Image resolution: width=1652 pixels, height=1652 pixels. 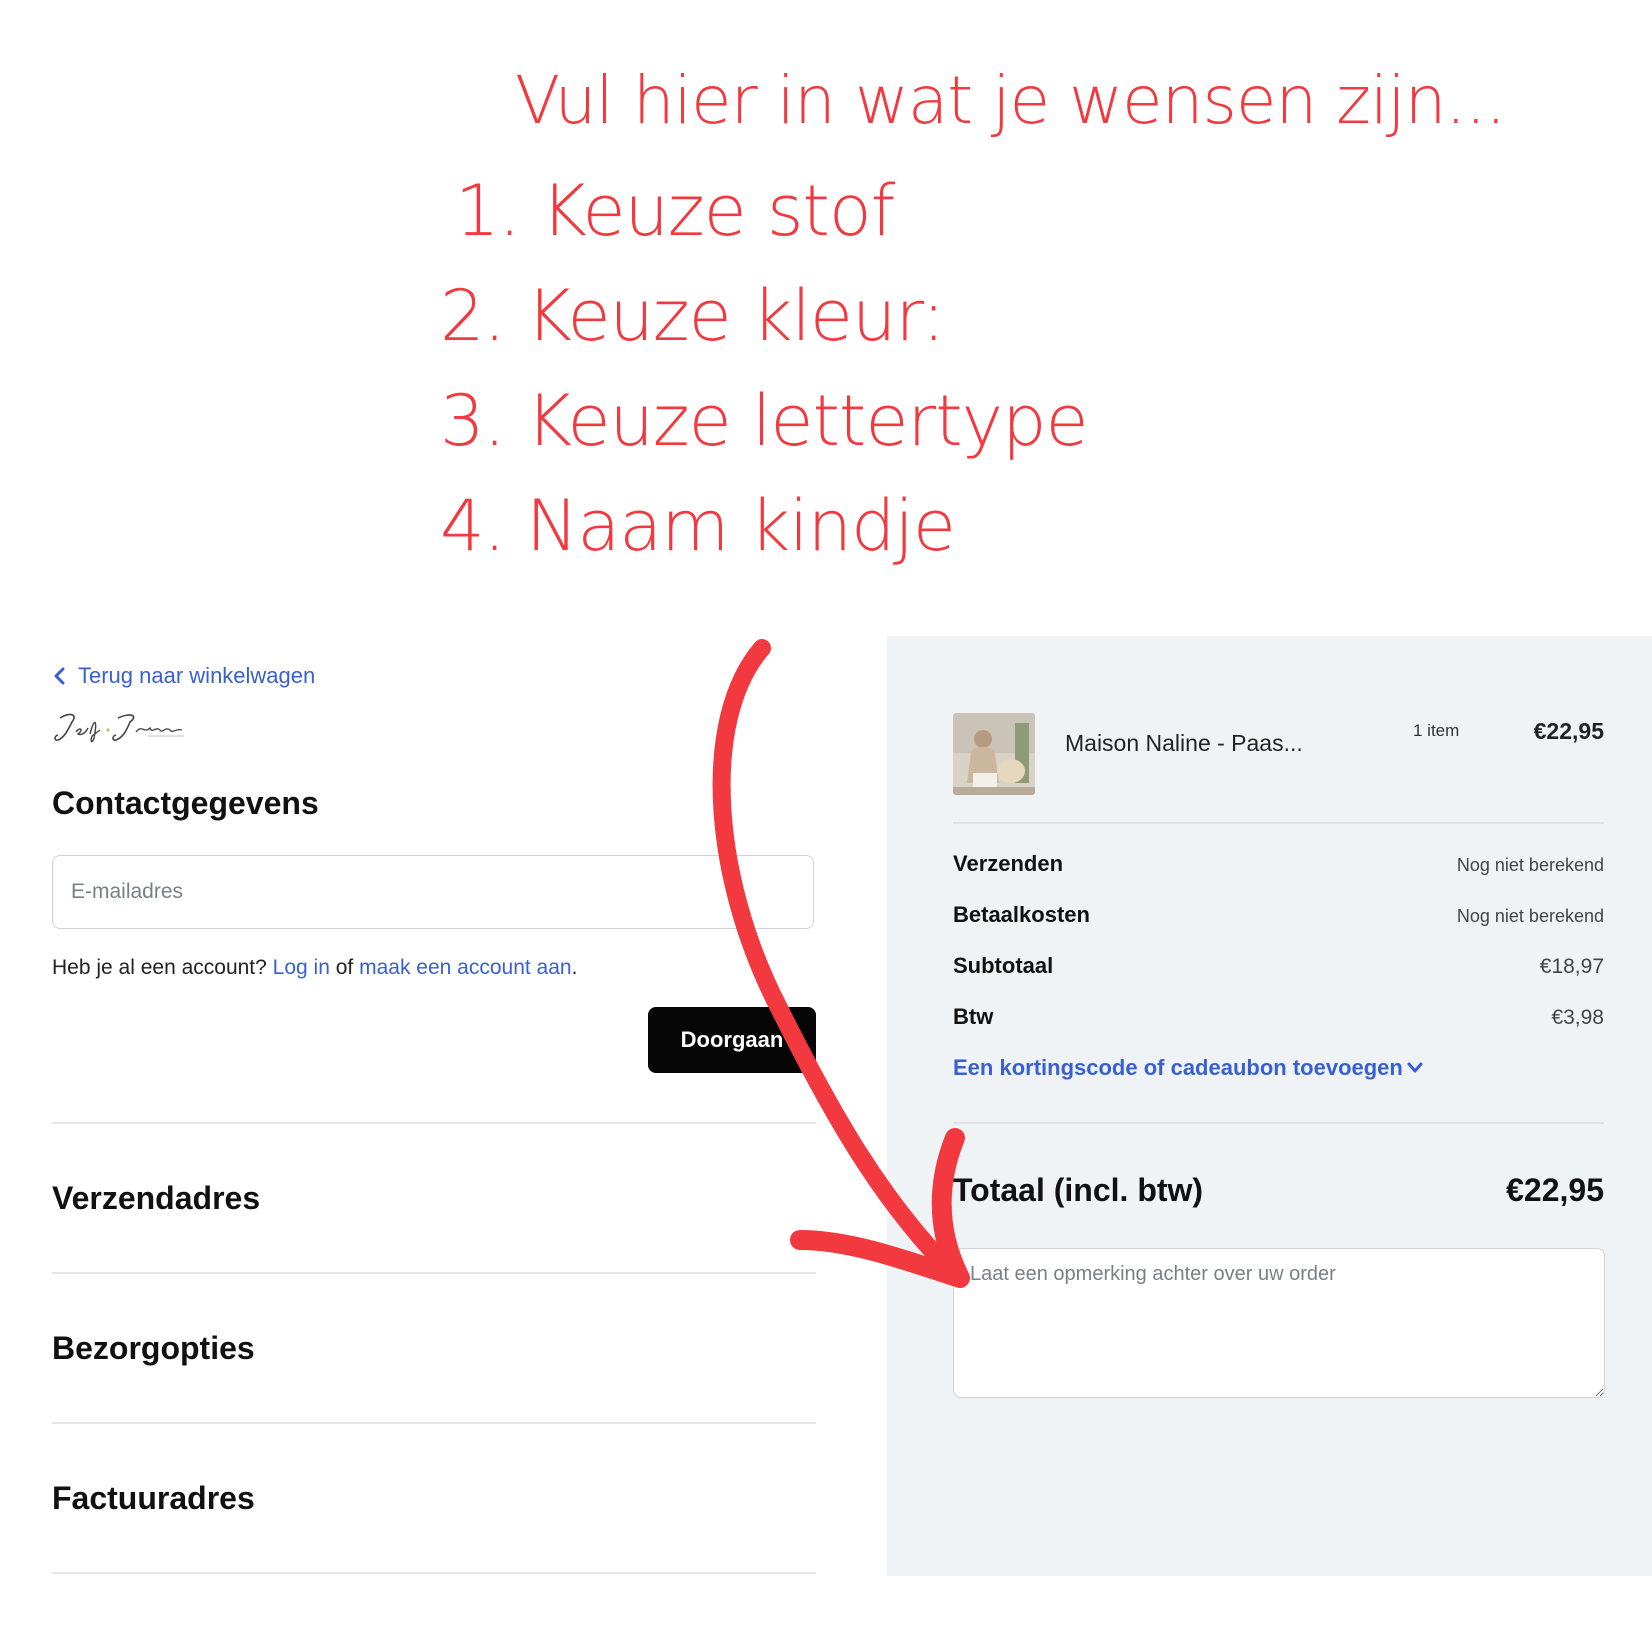 I want to click on total-value: €22,95, so click(x=1555, y=1190).